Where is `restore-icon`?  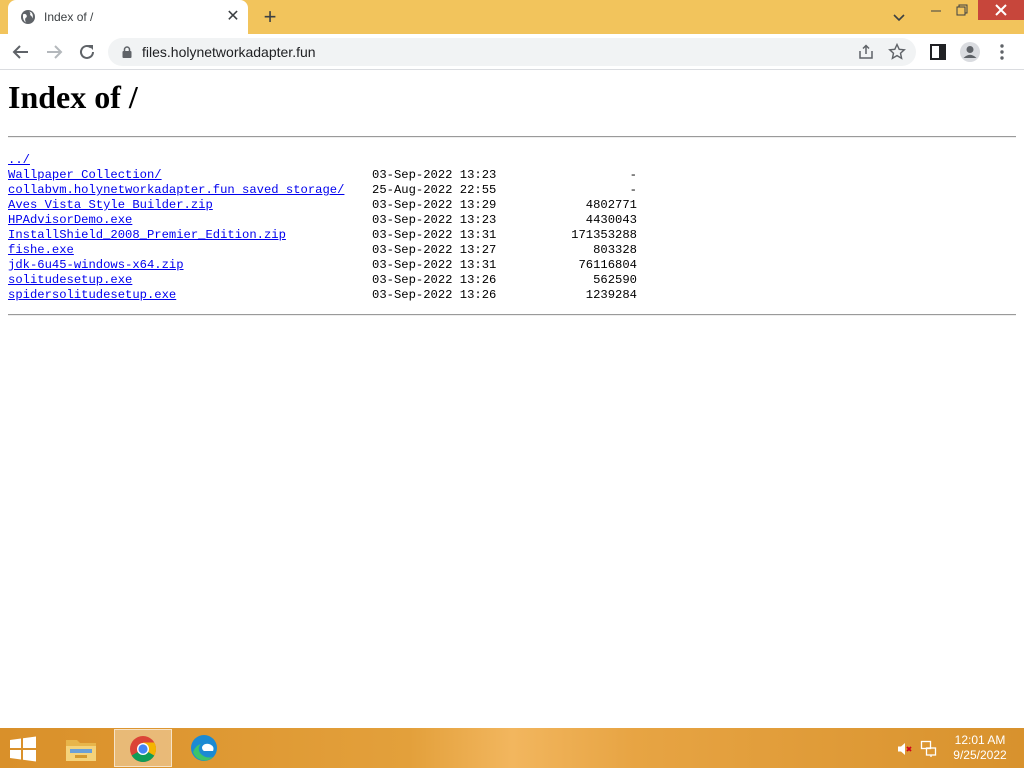
restore-icon is located at coordinates (961, 11).